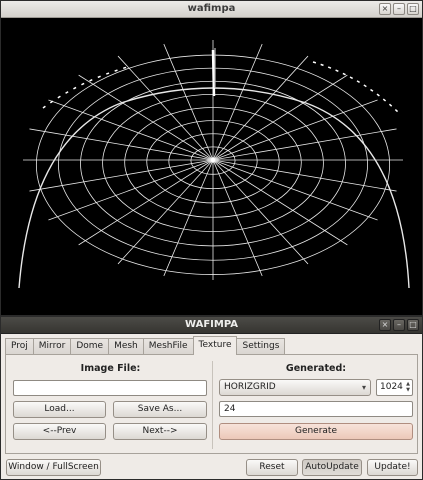 The width and height of the screenshot is (423, 480). Describe the element at coordinates (250, 387) in the screenshot. I see `pattern-select-value: HORIZGRID` at that location.